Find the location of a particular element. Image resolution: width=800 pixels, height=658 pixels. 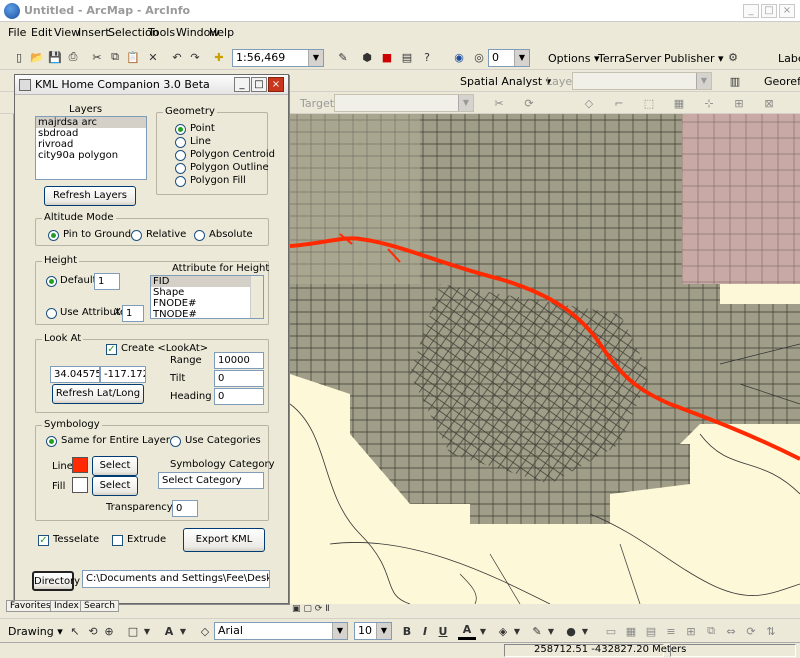

paste-icon: 📋 is located at coordinates (133, 57).